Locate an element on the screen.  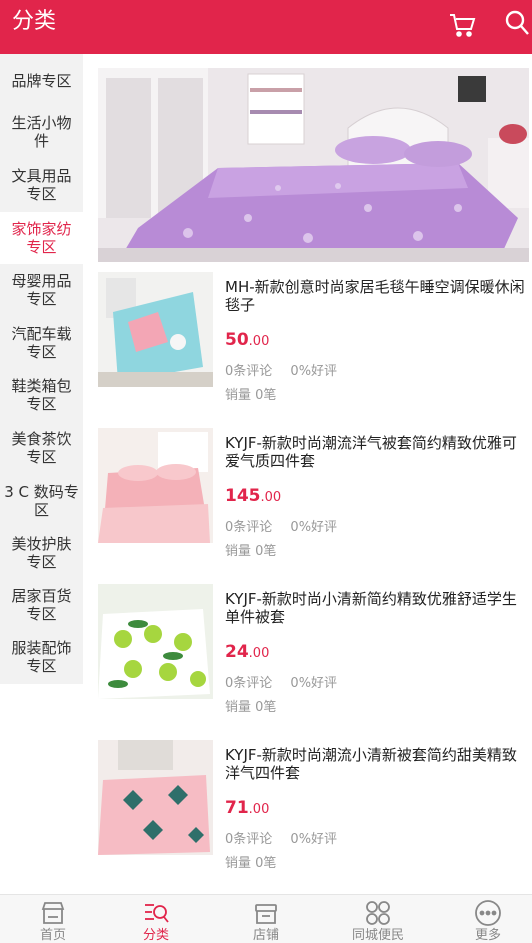
price-integer: 145 is located at coordinates (243, 496).